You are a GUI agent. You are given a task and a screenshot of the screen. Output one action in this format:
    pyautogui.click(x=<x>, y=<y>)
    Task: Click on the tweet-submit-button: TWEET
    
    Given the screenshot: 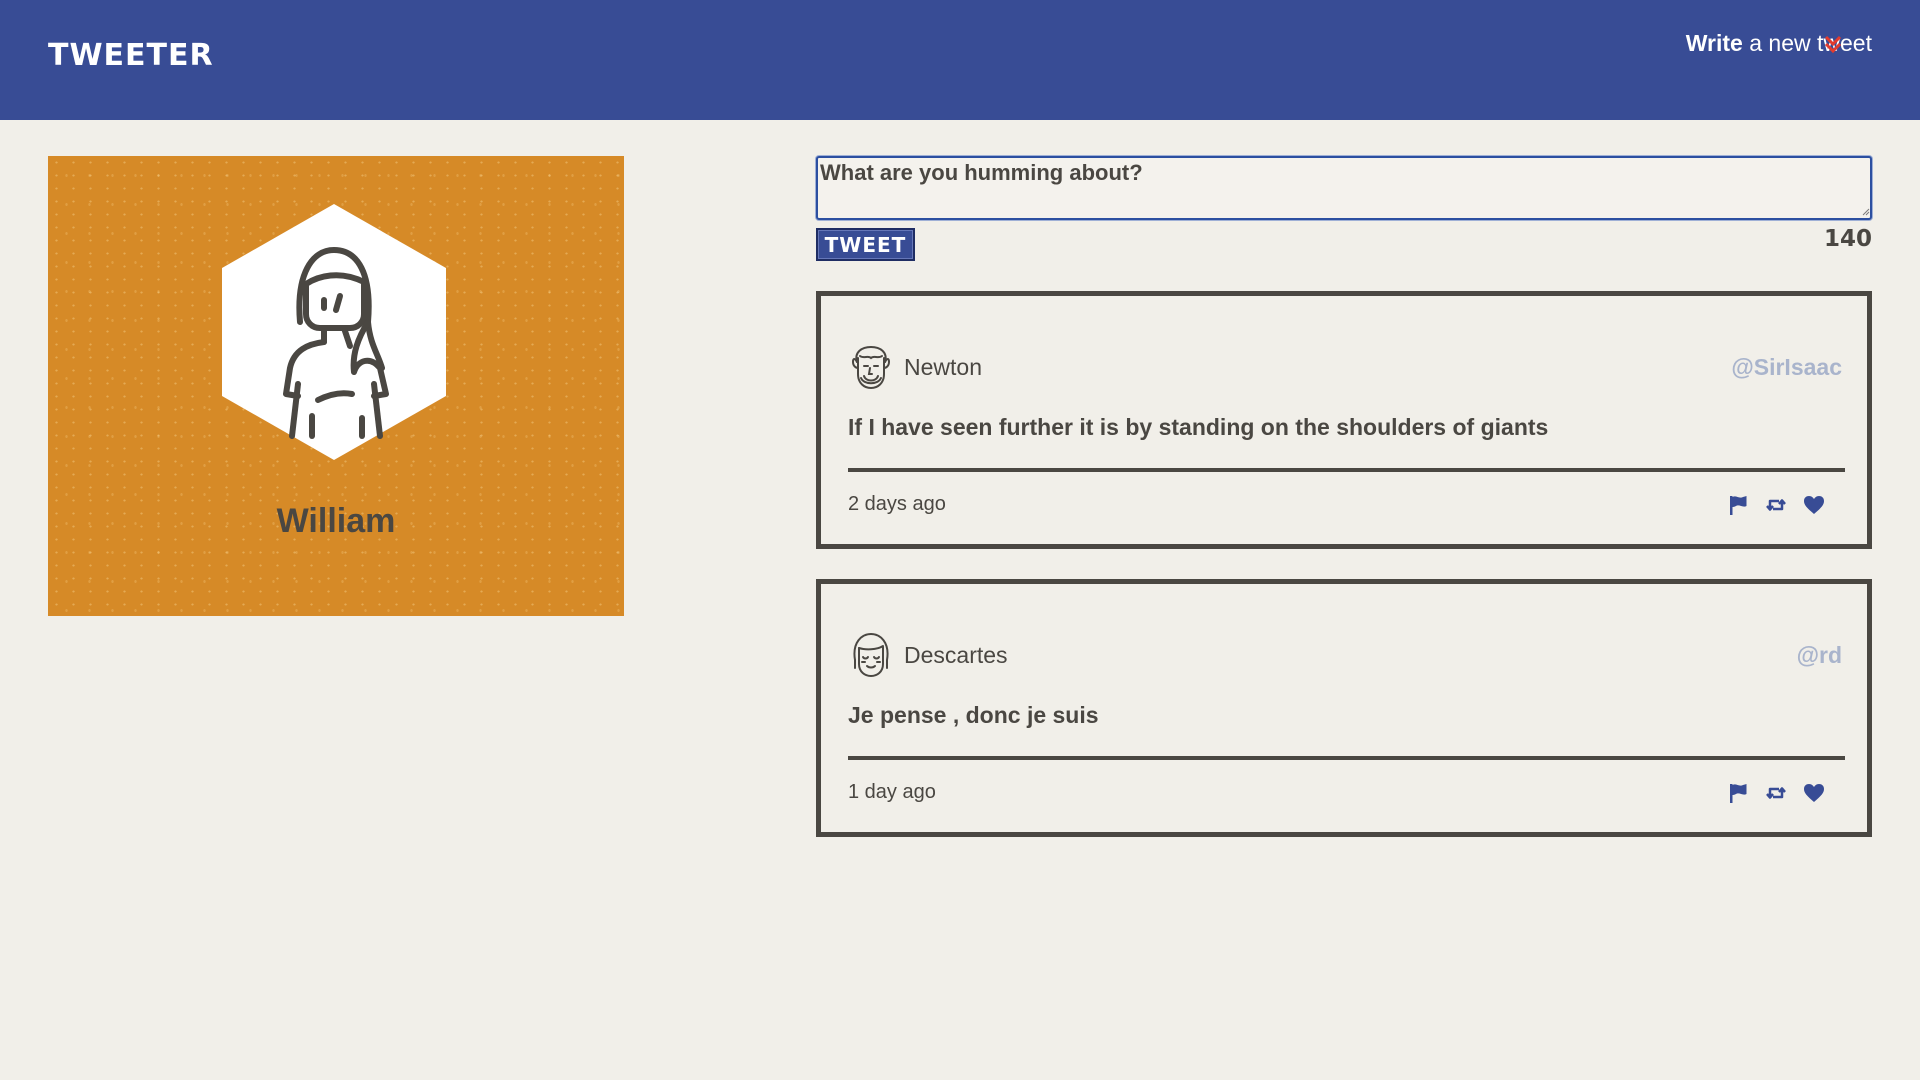 What is the action you would take?
    pyautogui.click(x=865, y=244)
    